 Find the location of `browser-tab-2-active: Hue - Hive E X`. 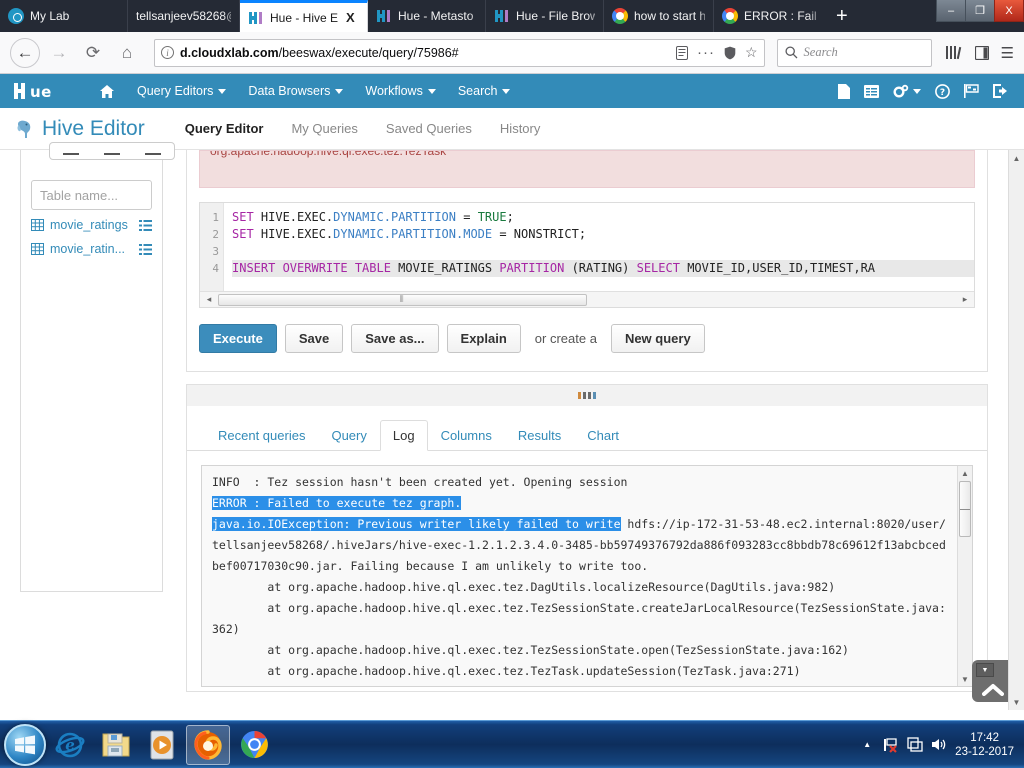

browser-tab-2-active: Hue - Hive E X is located at coordinates (304, 16).